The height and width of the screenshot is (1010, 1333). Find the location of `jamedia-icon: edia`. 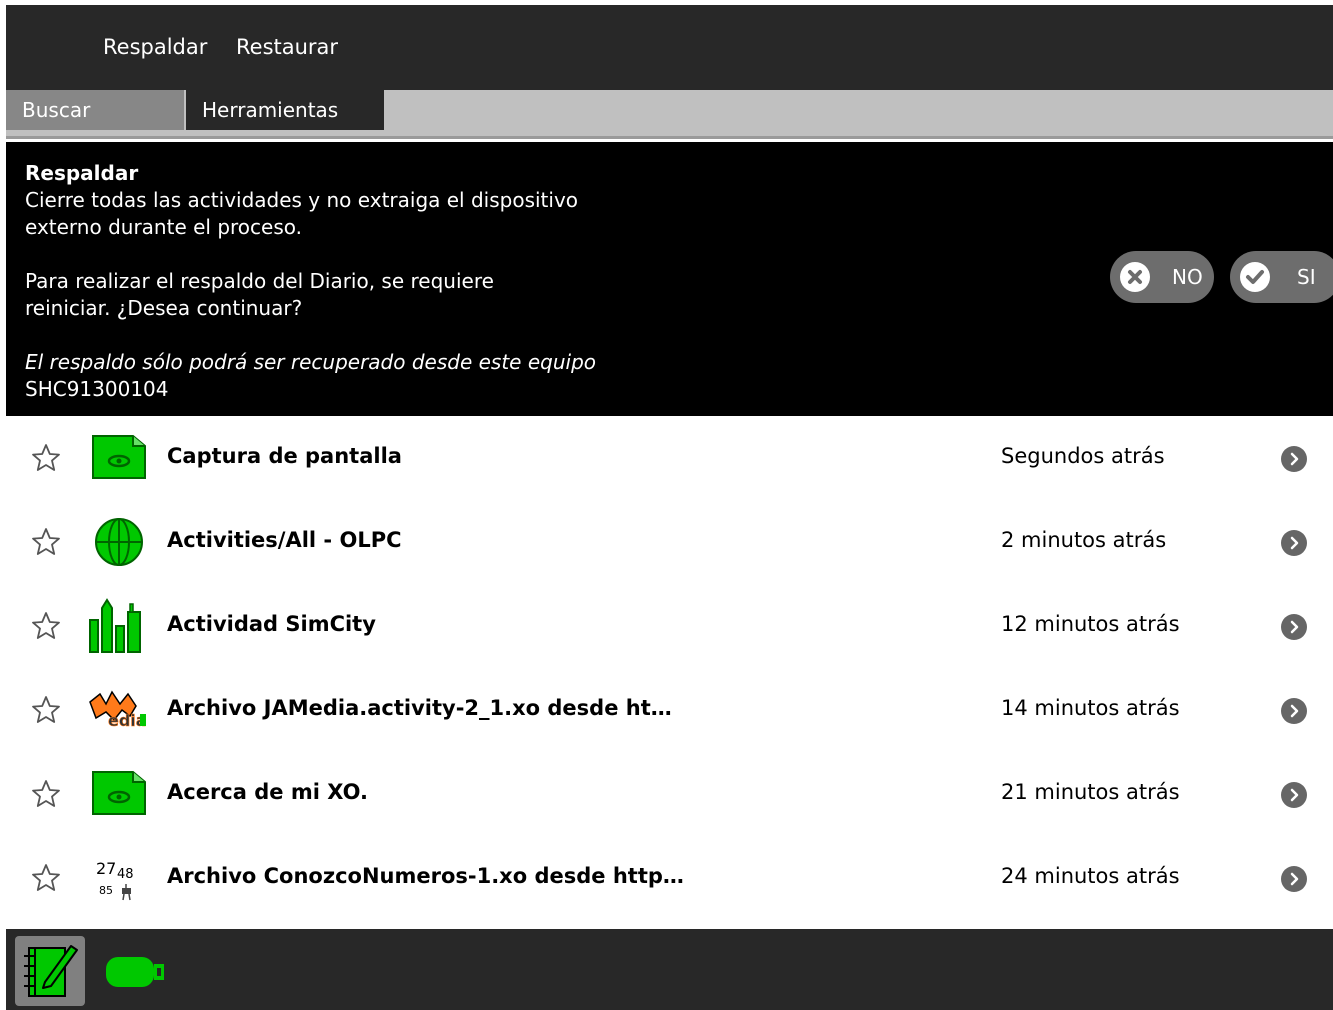

jamedia-icon: edia is located at coordinates (118, 710).